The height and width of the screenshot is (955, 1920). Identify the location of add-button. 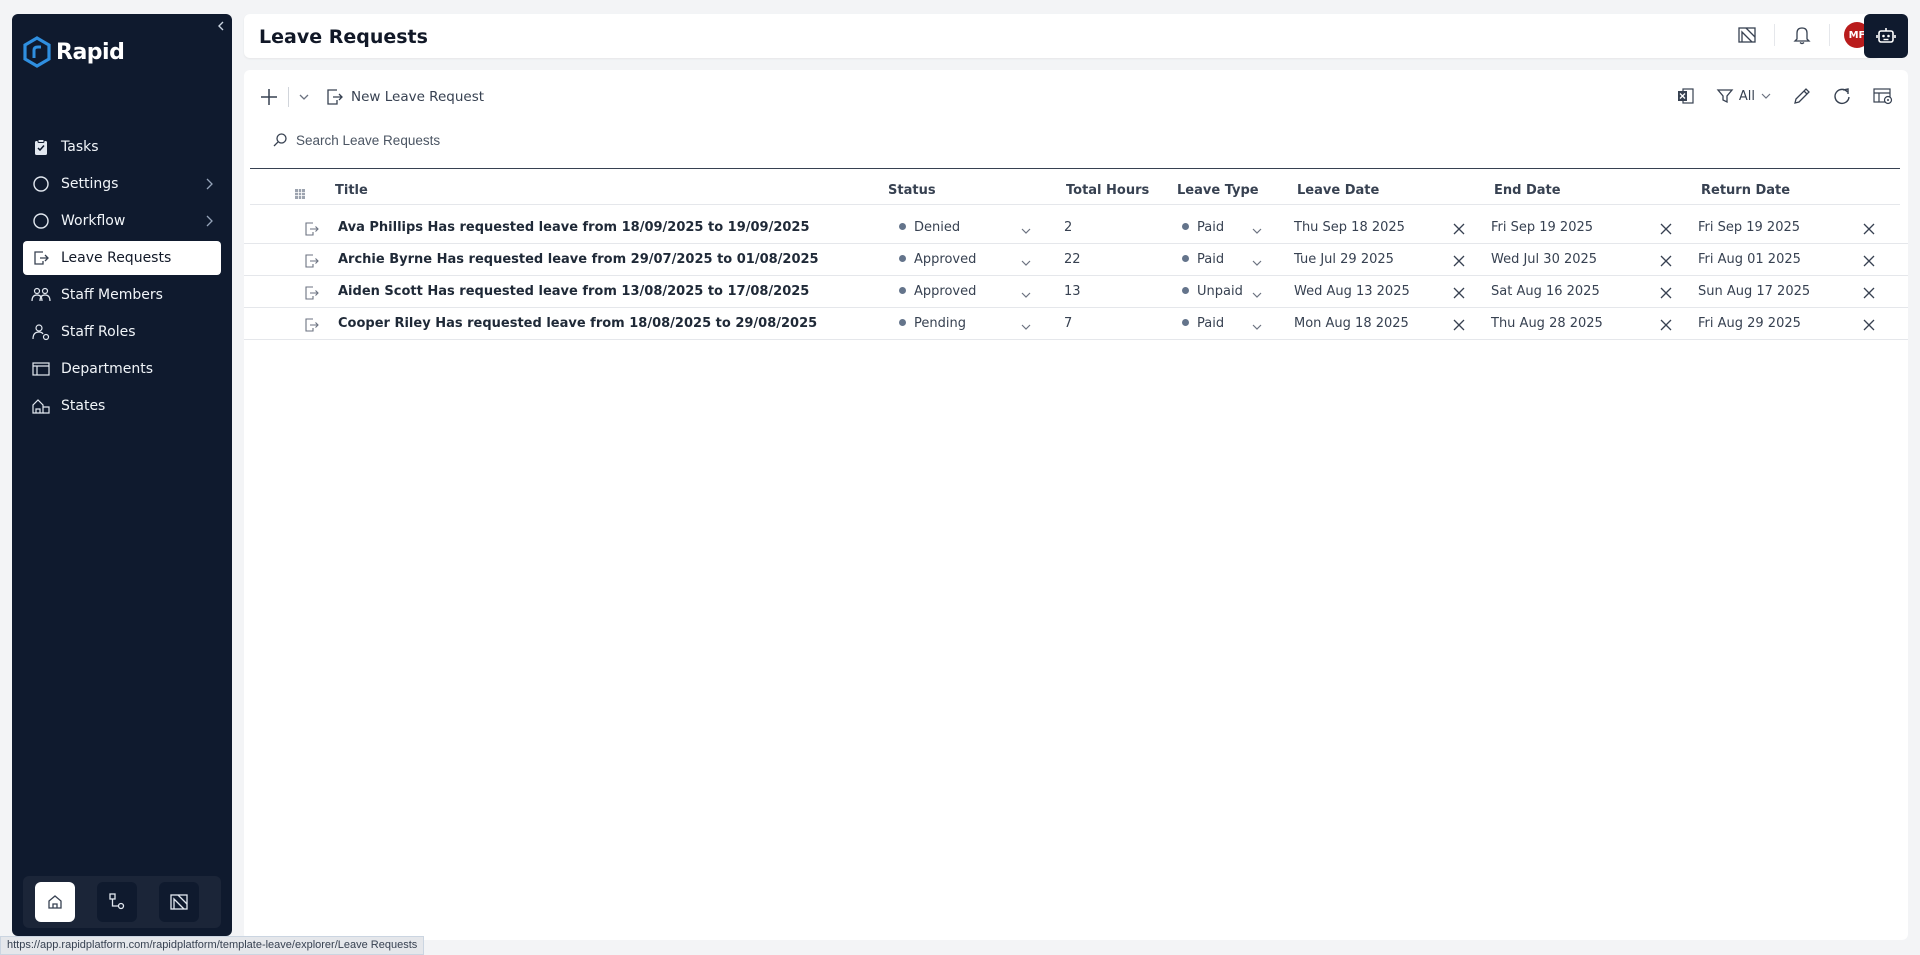
(269, 97).